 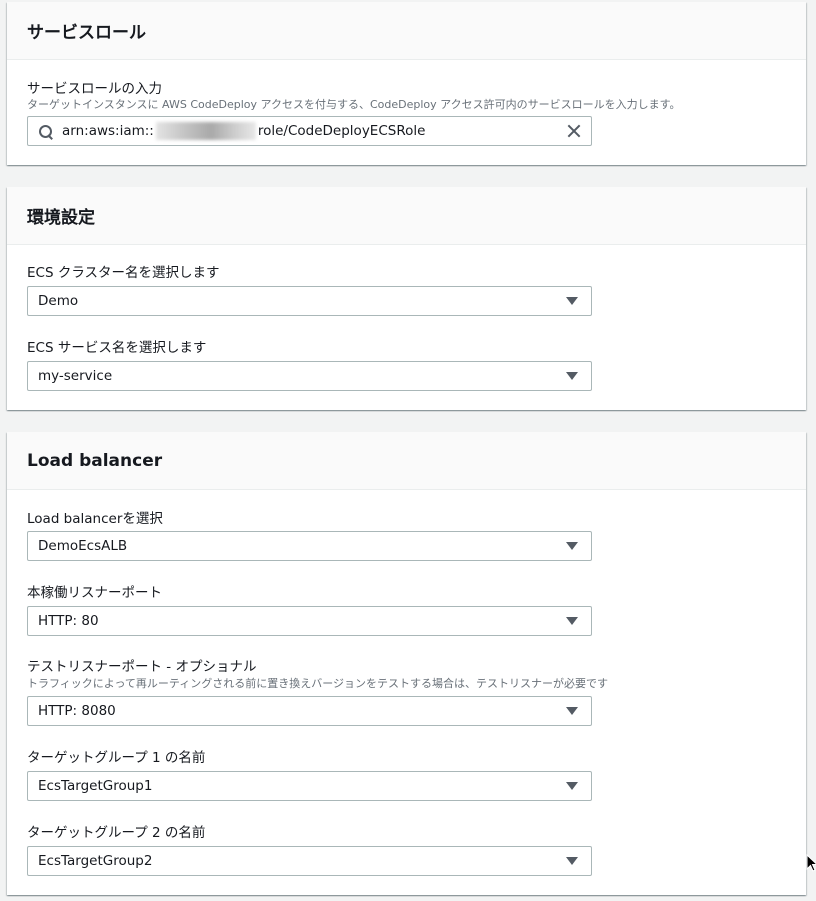 What do you see at coordinates (309, 301) in the screenshot?
I see `ecs-cluster-select: Demo` at bounding box center [309, 301].